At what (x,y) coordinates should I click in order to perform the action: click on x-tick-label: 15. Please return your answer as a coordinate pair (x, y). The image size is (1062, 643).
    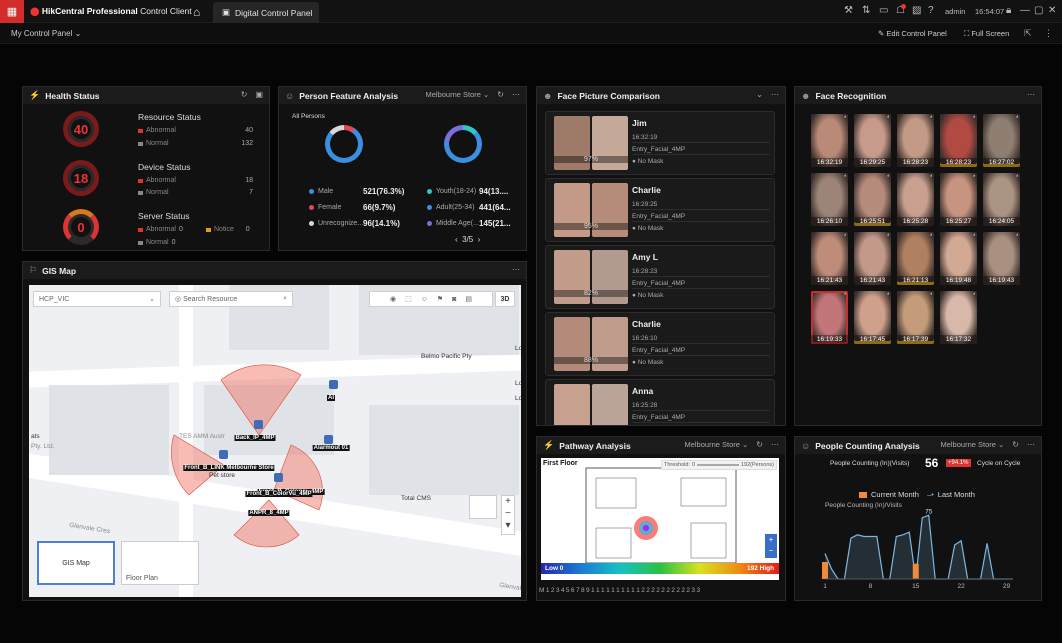
    Looking at the image, I should click on (916, 586).